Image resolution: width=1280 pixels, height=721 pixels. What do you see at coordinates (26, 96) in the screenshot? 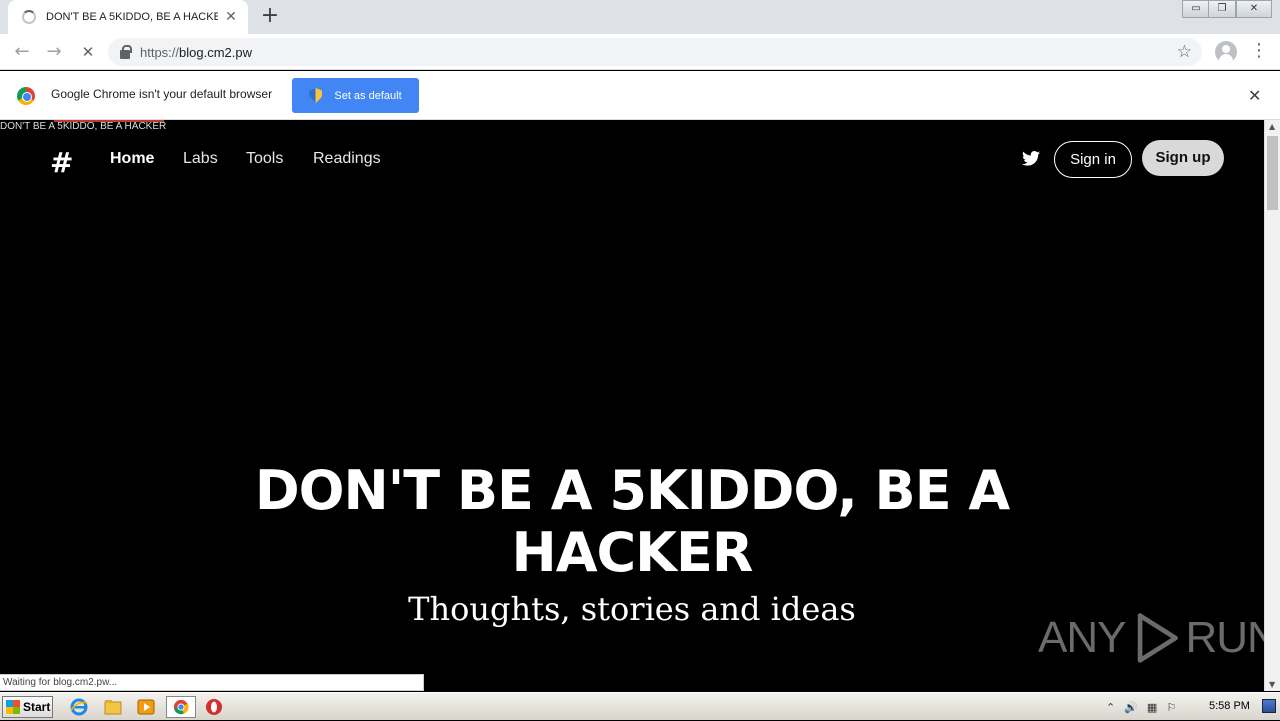
I see `chrome-logo-icon` at bounding box center [26, 96].